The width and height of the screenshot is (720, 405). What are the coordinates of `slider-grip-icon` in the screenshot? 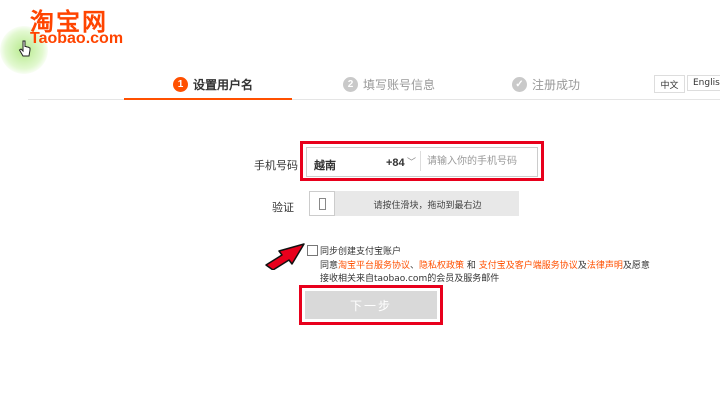 It's located at (322, 203).